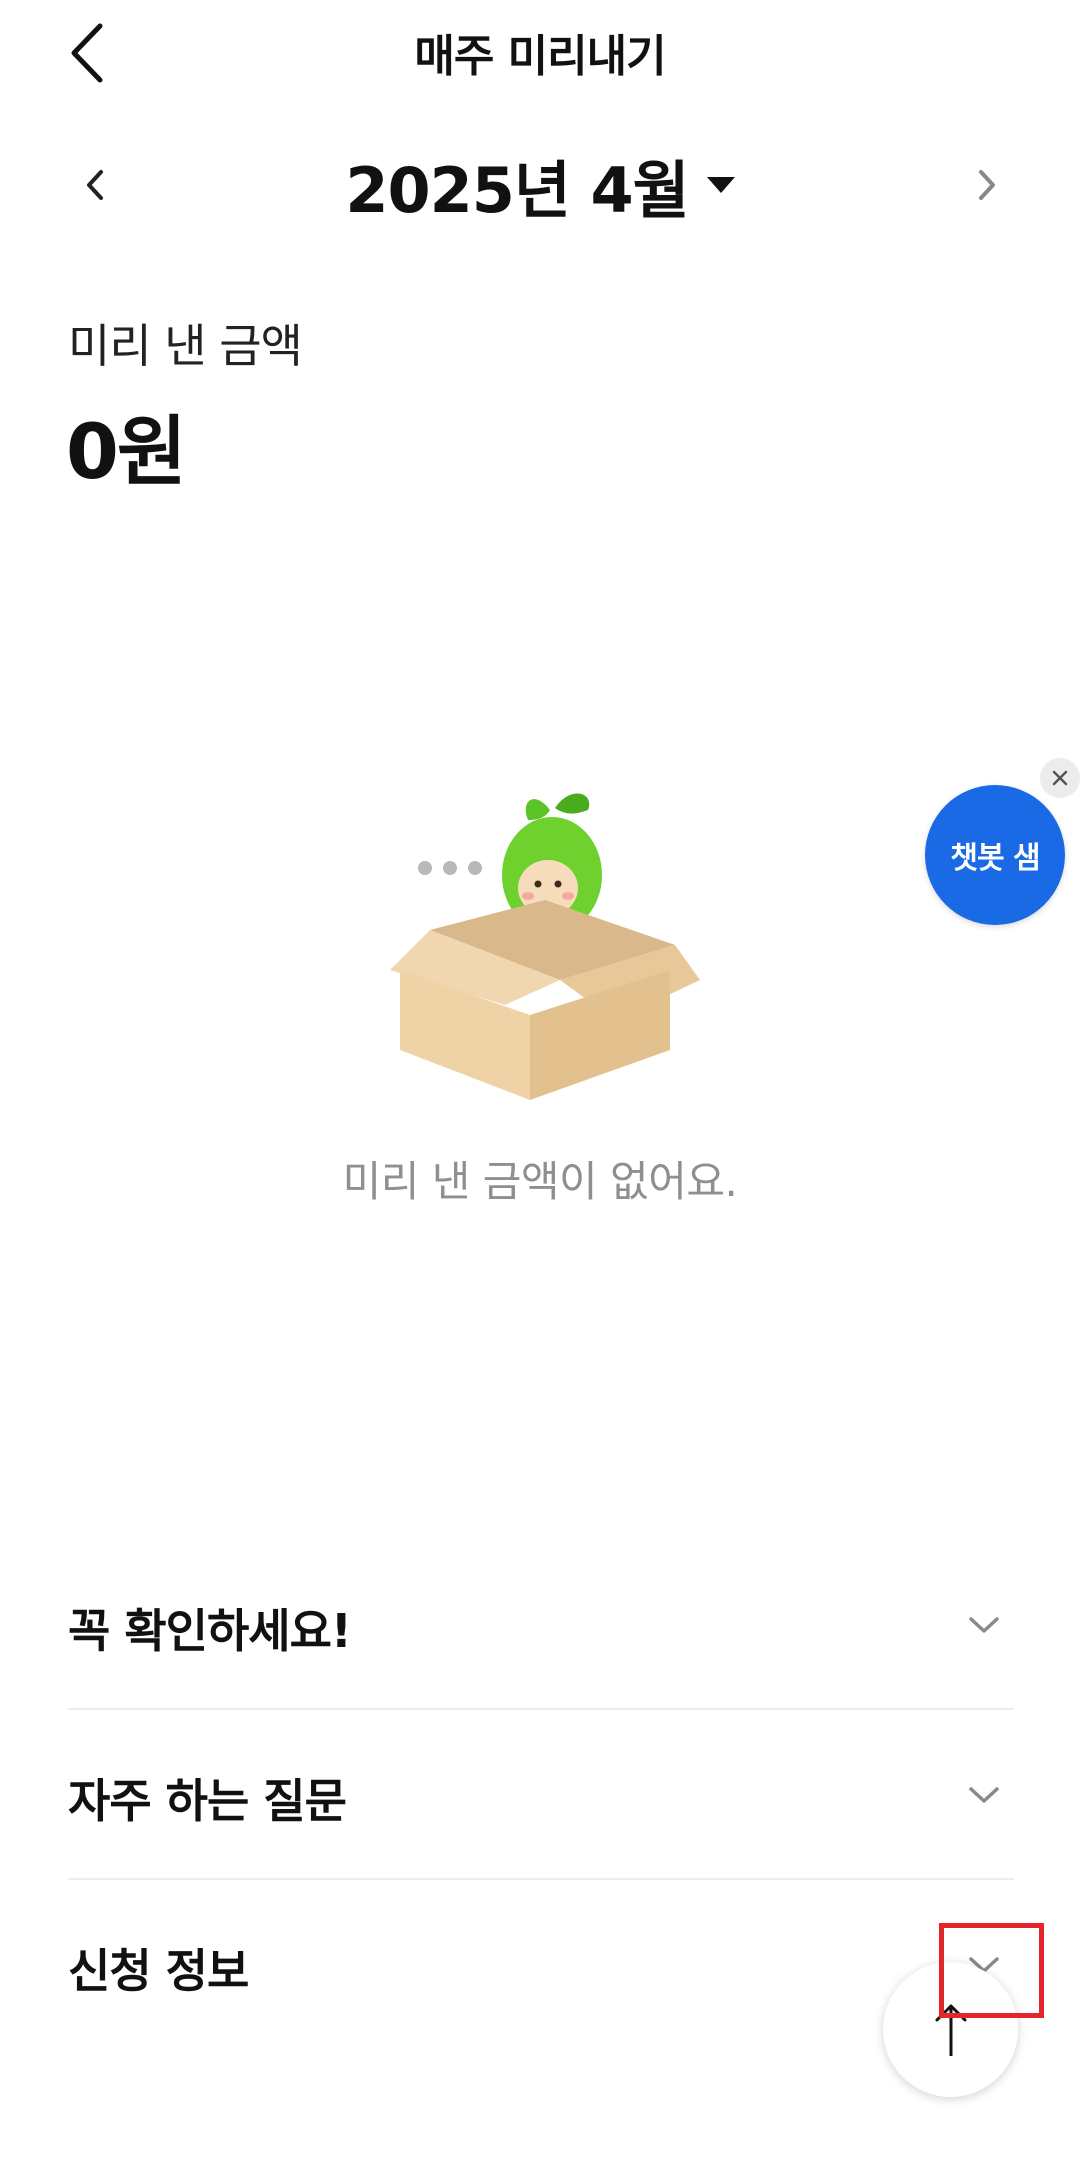  I want to click on empty-box-illustration, so click(535, 940).